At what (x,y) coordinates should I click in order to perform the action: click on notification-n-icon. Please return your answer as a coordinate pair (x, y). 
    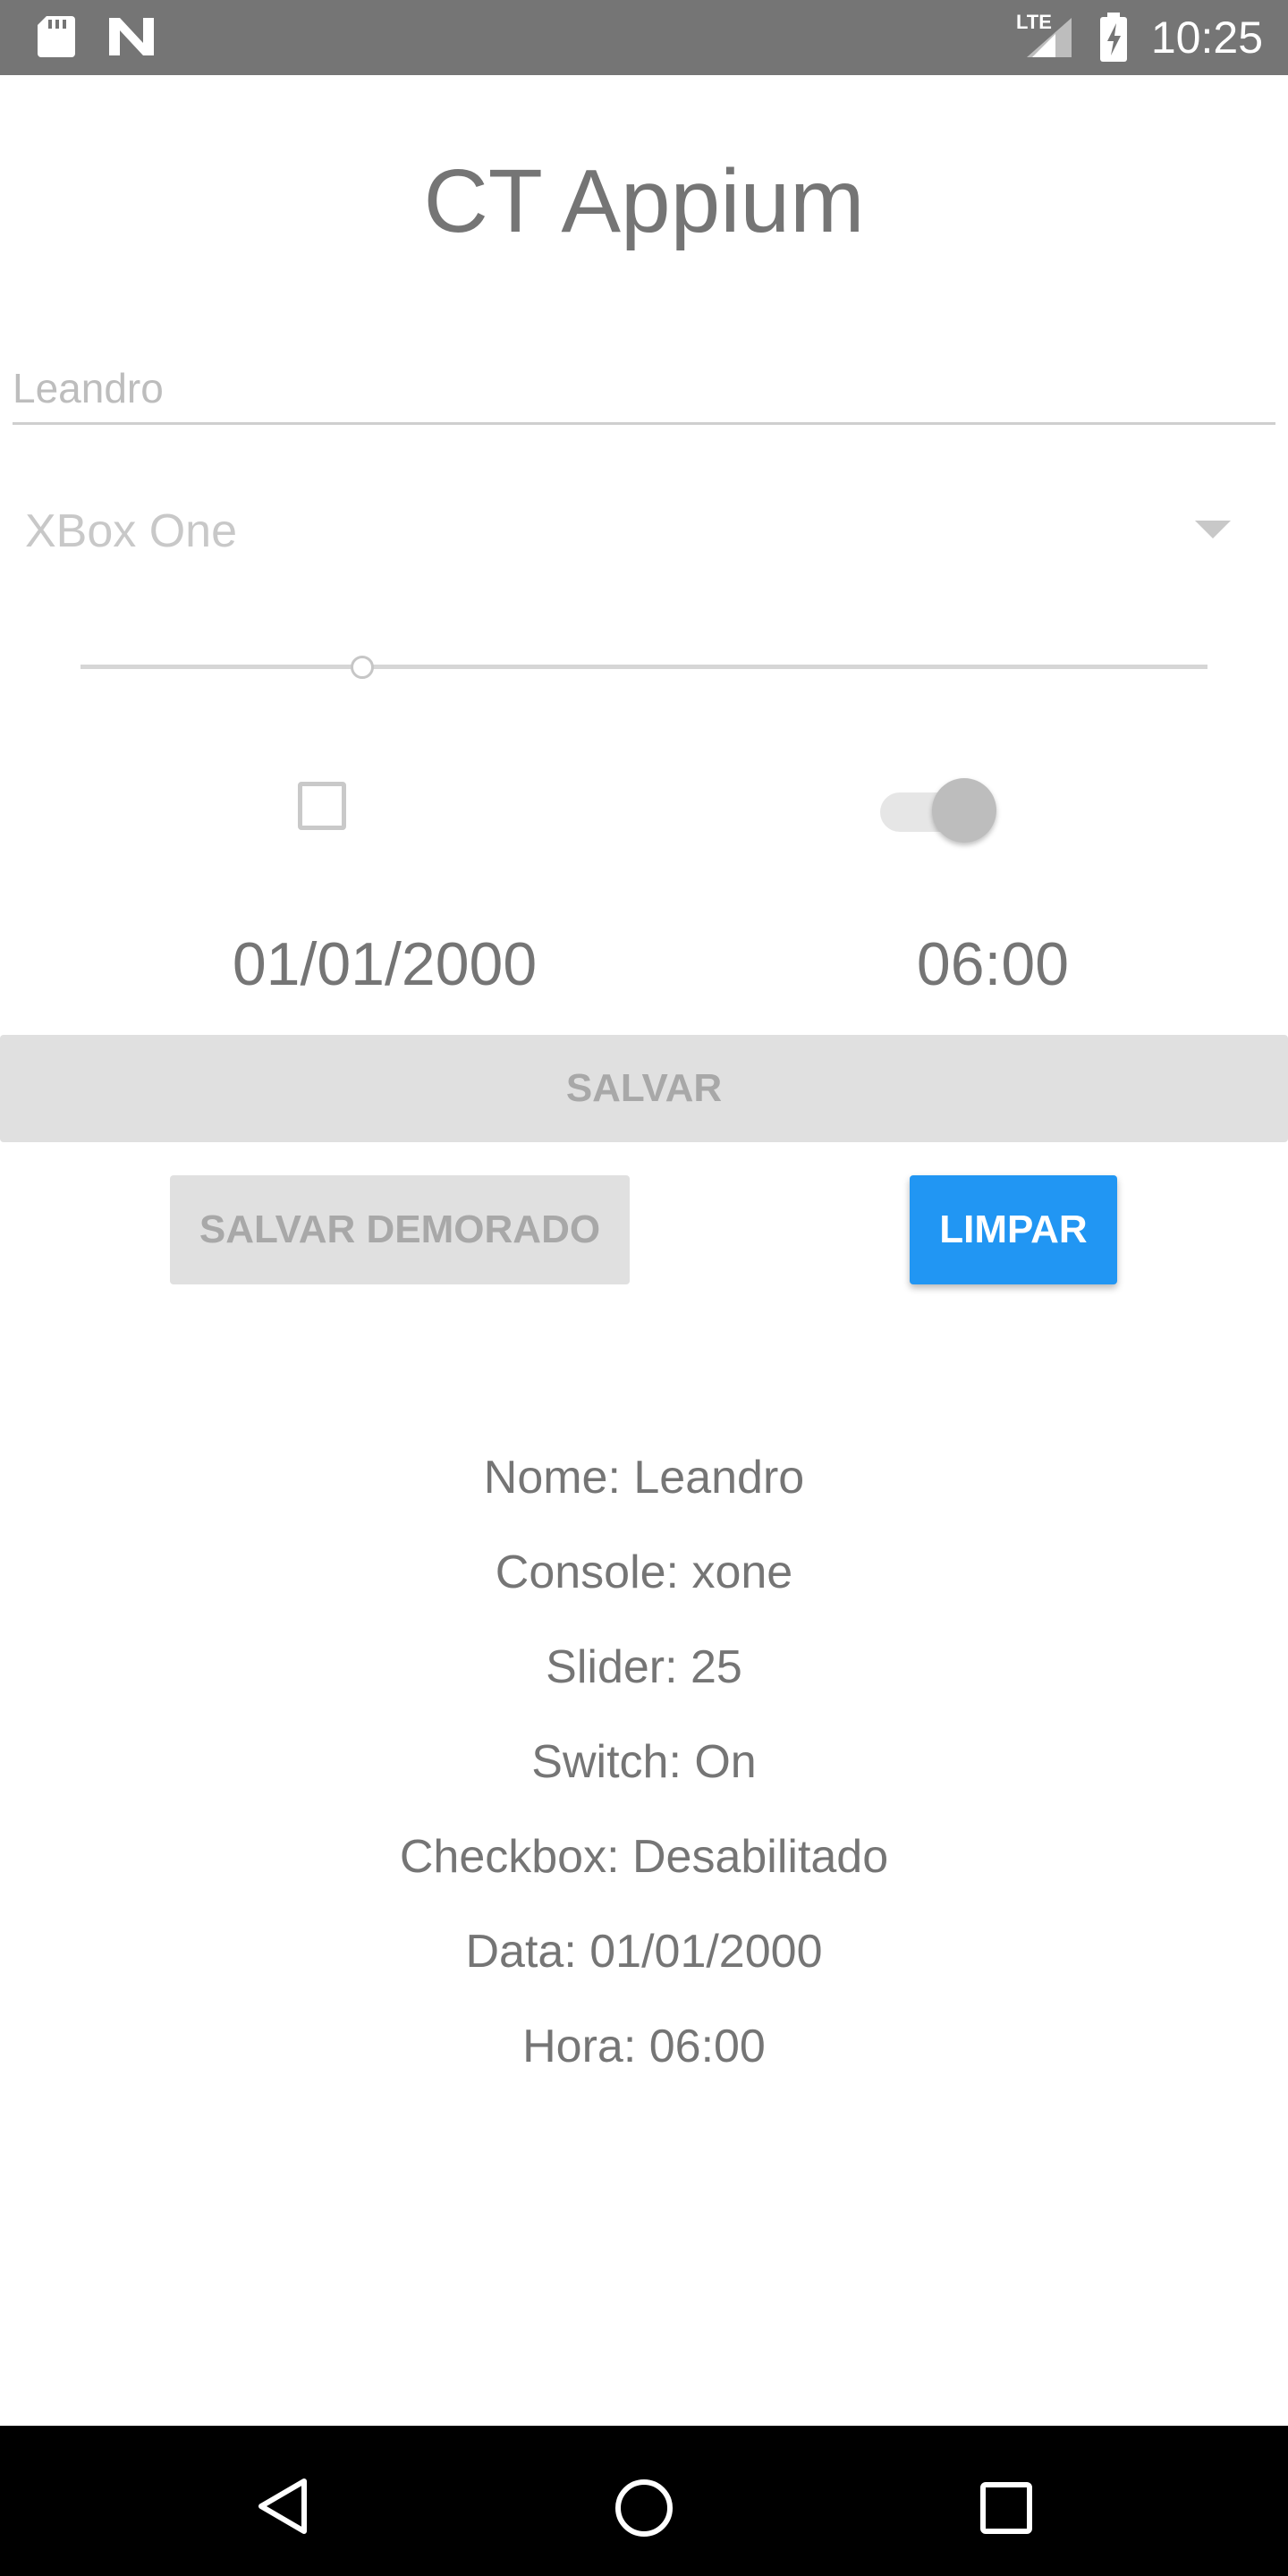
    Looking at the image, I should click on (131, 36).